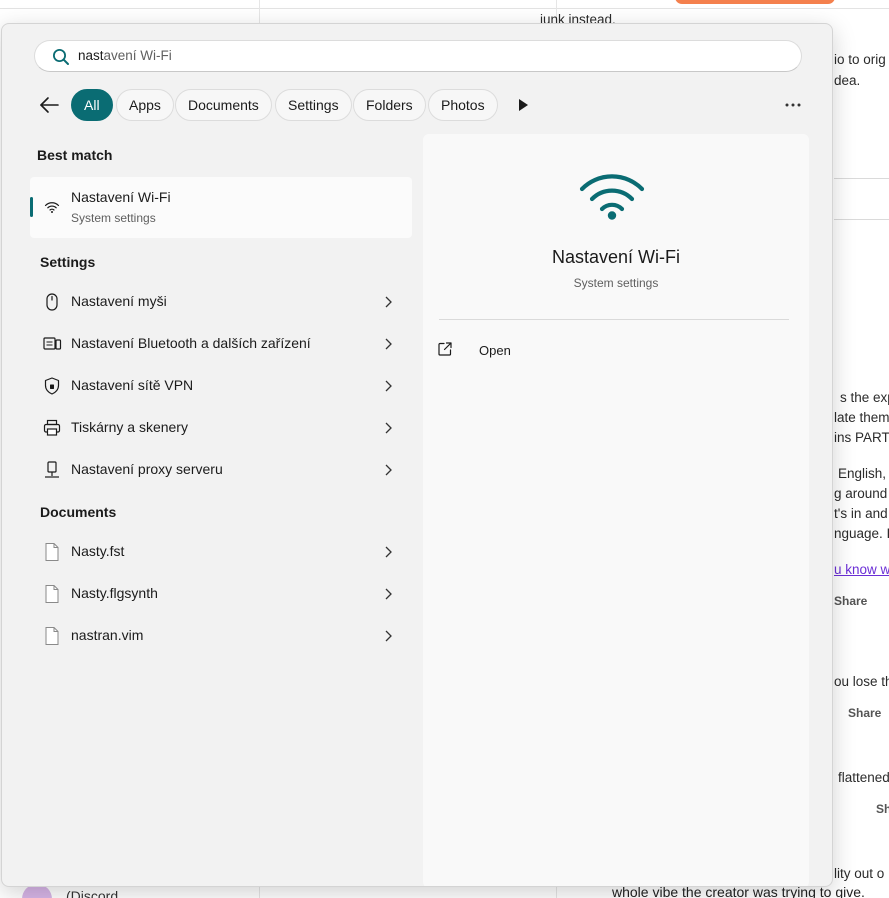 This screenshot has height=898, width=889. Describe the element at coordinates (221, 302) in the screenshot. I see `settings-result-item: Nastavení myši` at that location.